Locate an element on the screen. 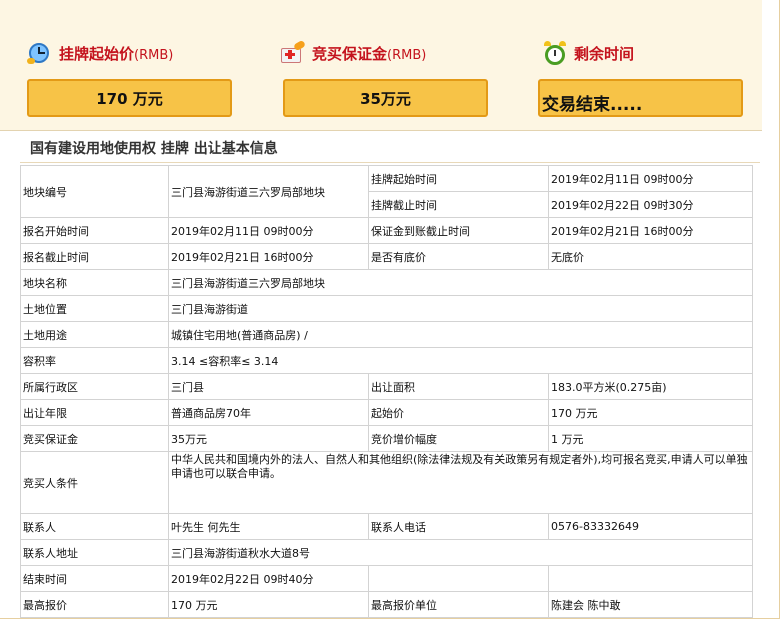 This screenshot has height=624, width=783. field-label: 出让年限 is located at coordinates (94, 412).